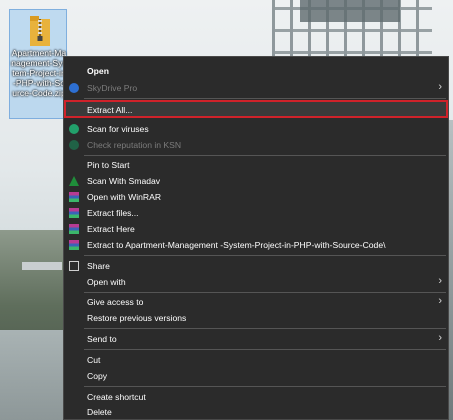 The width and height of the screenshot is (453, 420). I want to click on smadav-icon, so click(74, 181).